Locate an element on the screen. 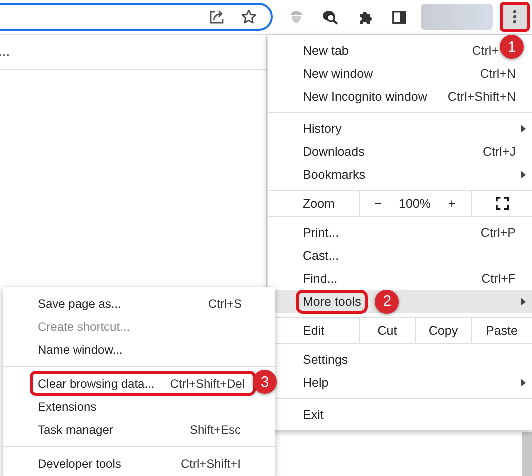 The height and width of the screenshot is (476, 532). menu-icon is located at coordinates (515, 17).